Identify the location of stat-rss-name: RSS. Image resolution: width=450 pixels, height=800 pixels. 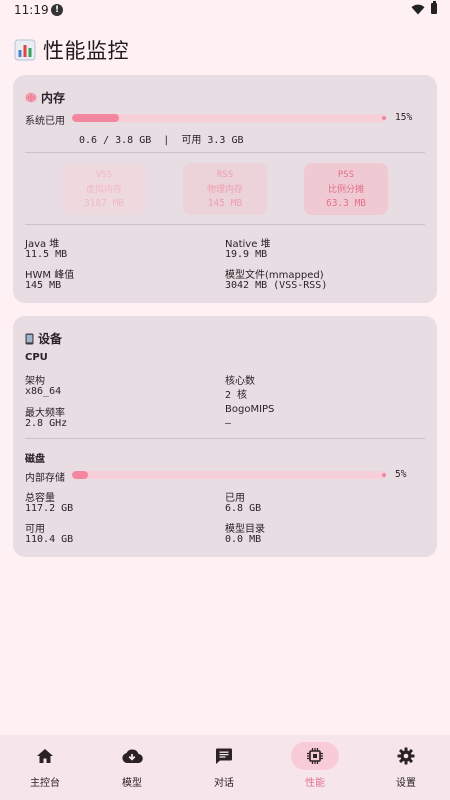
(225, 175).